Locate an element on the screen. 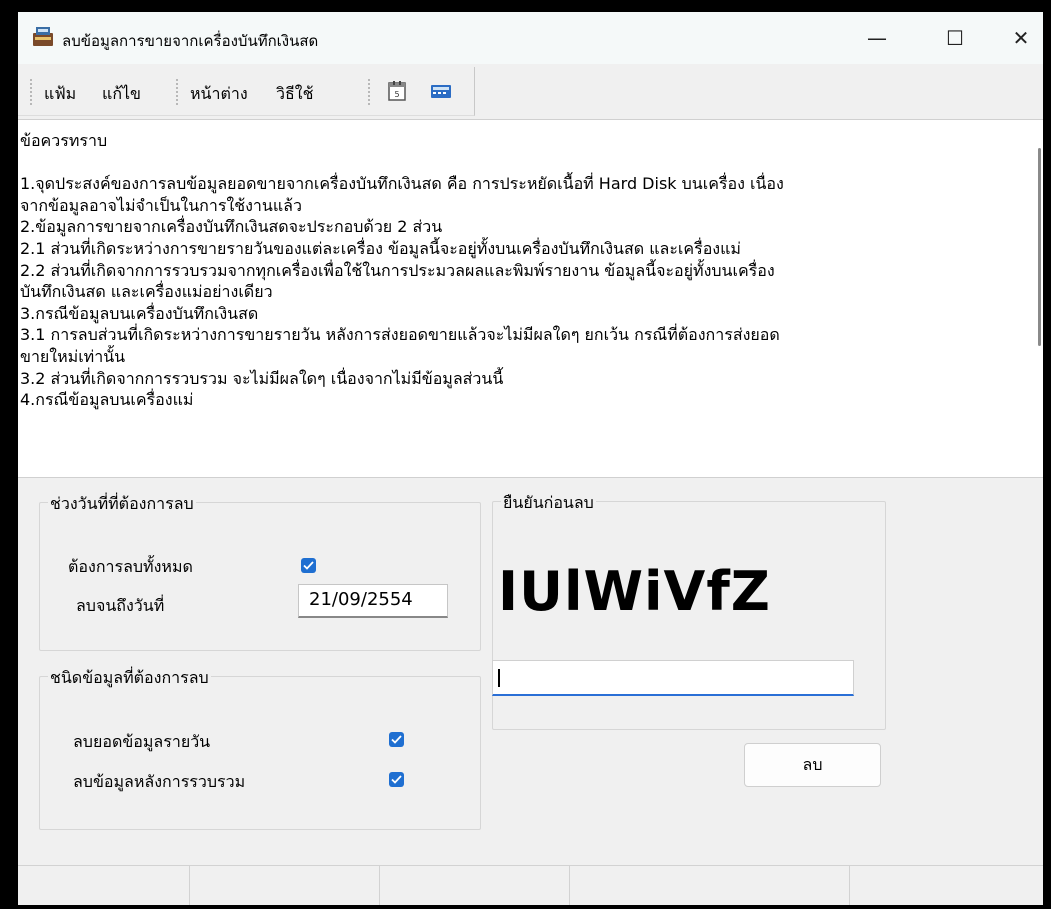  vertical-scrollbar is located at coordinates (1039, 247).